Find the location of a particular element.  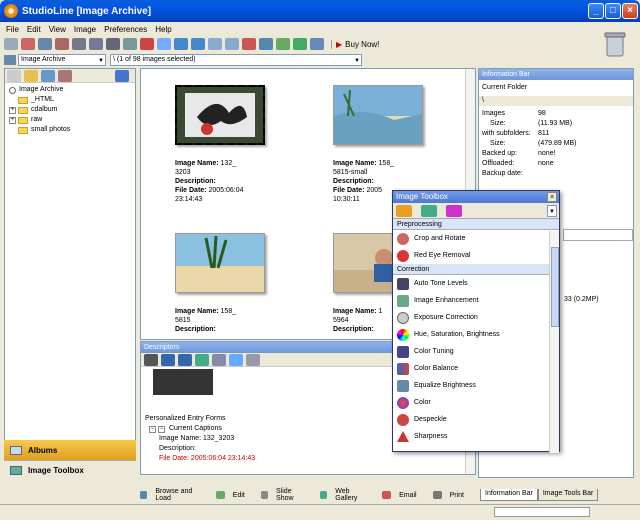

export-icon is located at coordinates (283, 44).